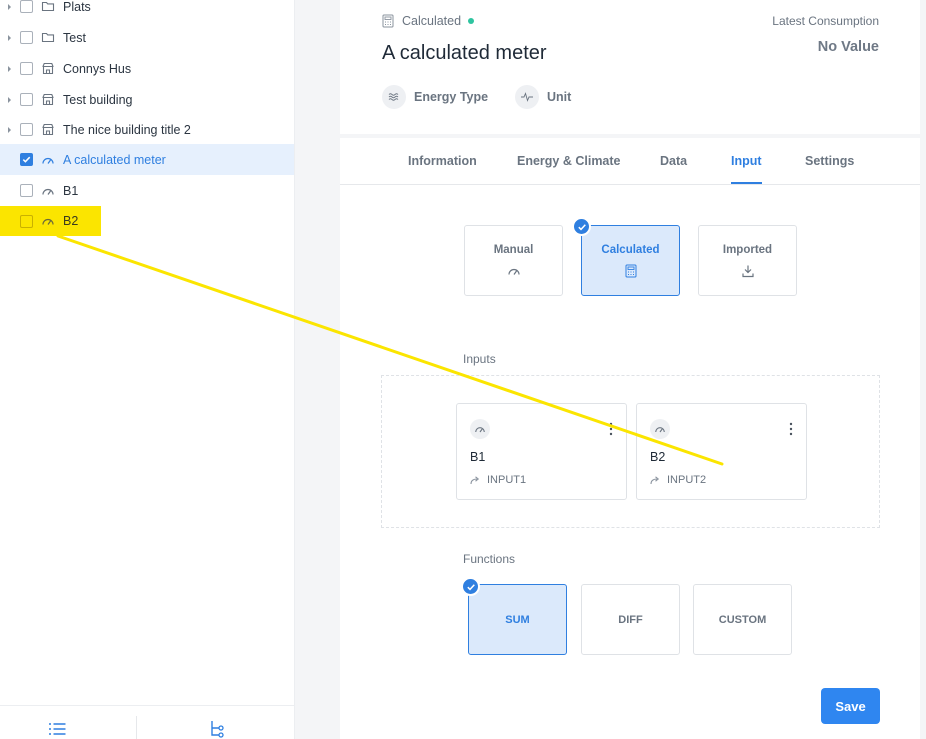  What do you see at coordinates (451, 97) in the screenshot?
I see `energy-type-label: Energy Type` at bounding box center [451, 97].